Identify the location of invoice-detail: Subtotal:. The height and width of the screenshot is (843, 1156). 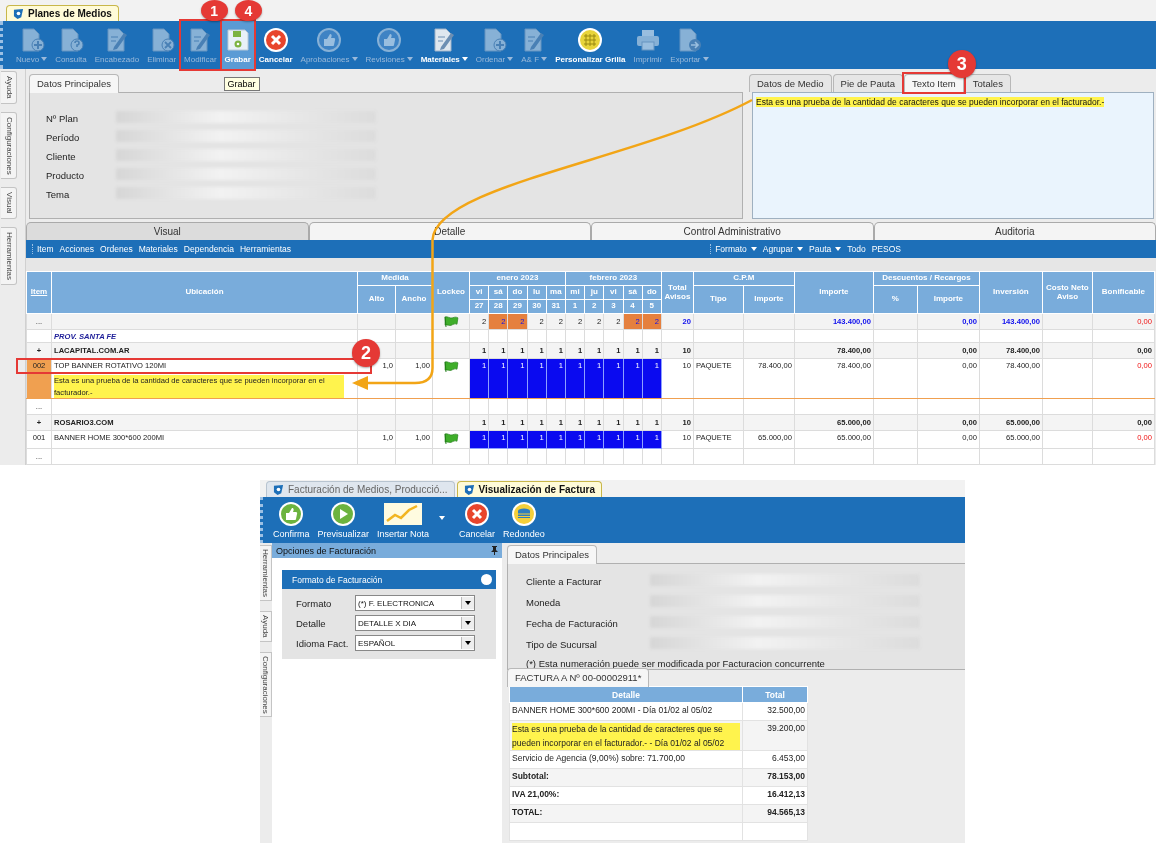
(530, 776).